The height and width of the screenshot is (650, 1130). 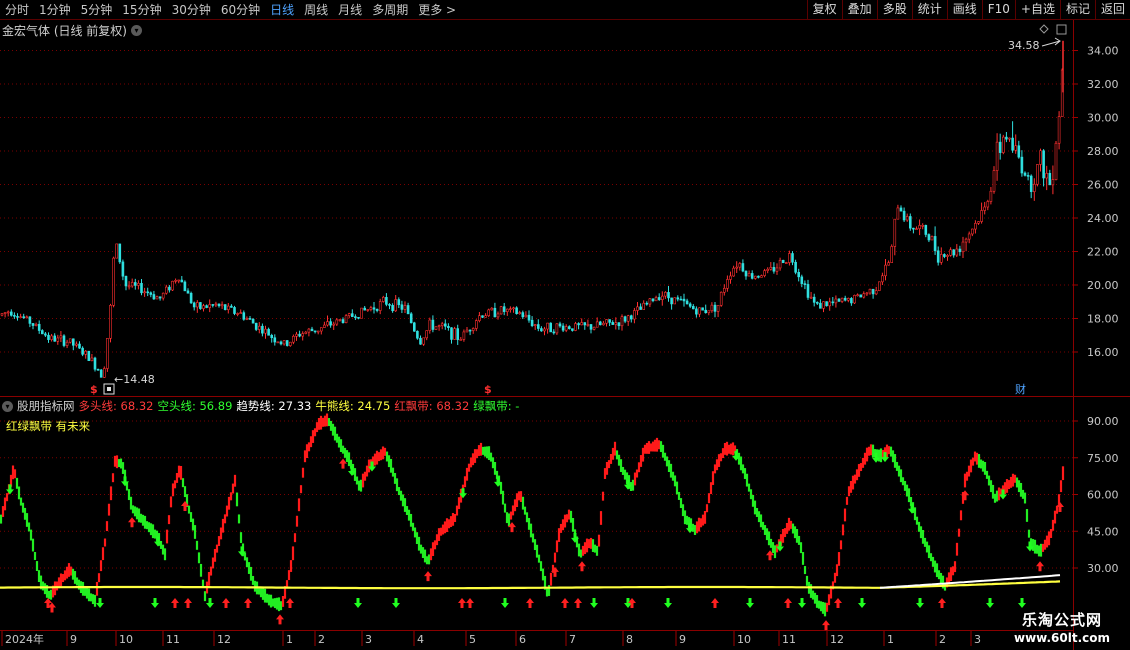 I want to click on time-axis-label: 12, so click(x=224, y=639).